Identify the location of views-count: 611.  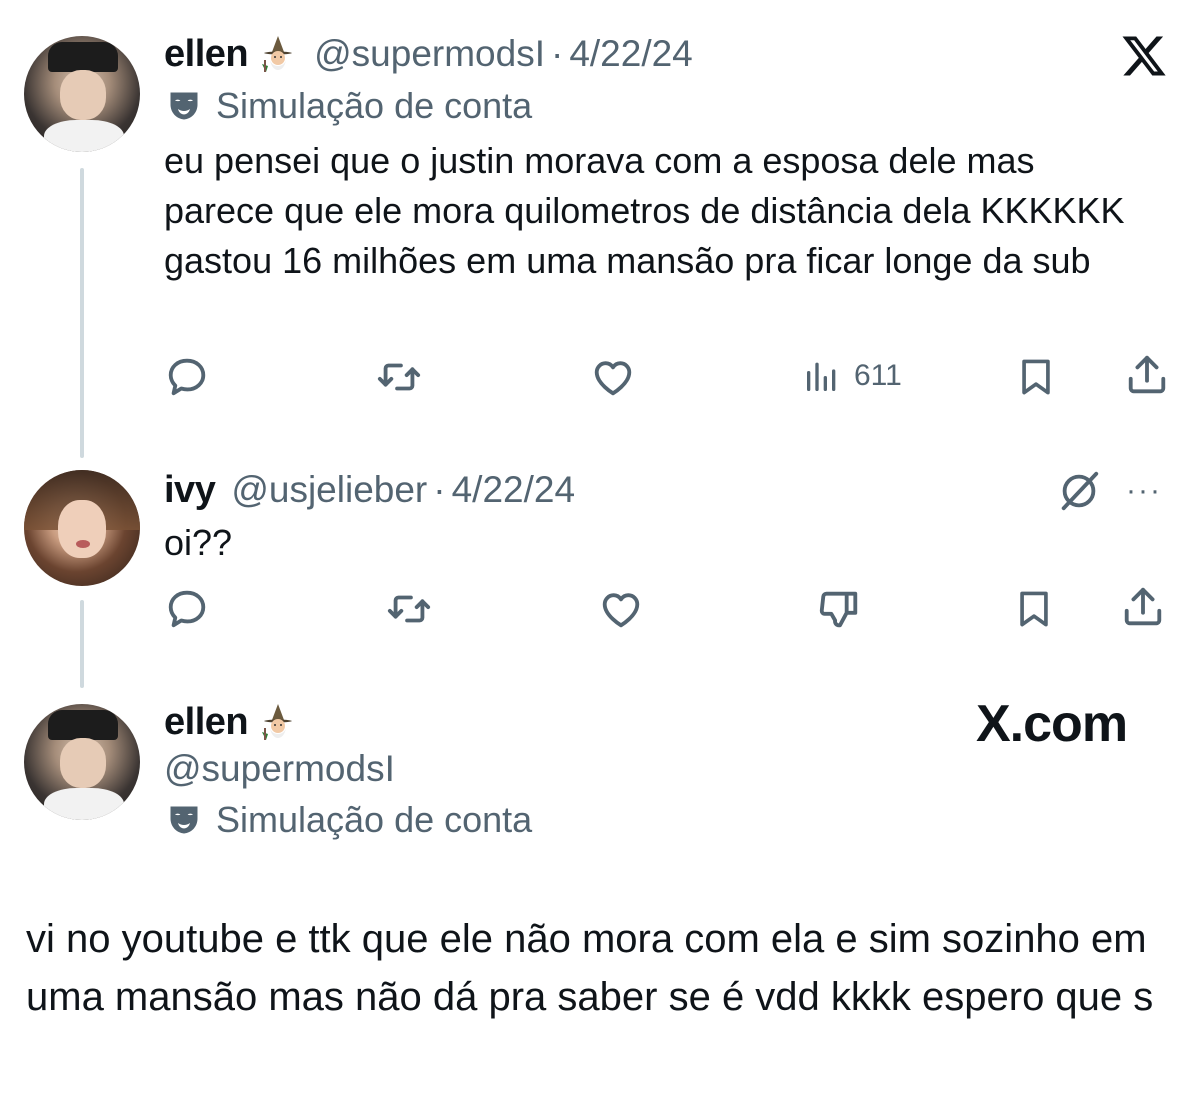
(878, 375).